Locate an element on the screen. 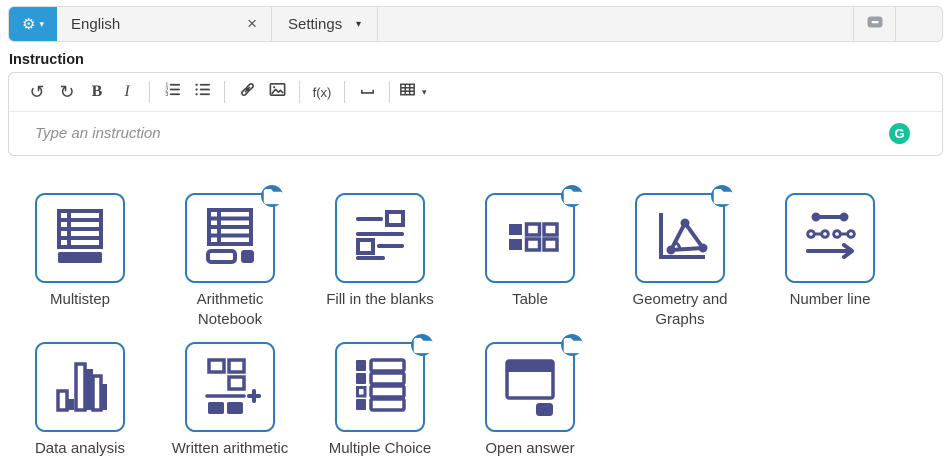 This screenshot has width=951, height=473. tile-geometry-and-graphs: Geometry and Graphs is located at coordinates (680, 257).